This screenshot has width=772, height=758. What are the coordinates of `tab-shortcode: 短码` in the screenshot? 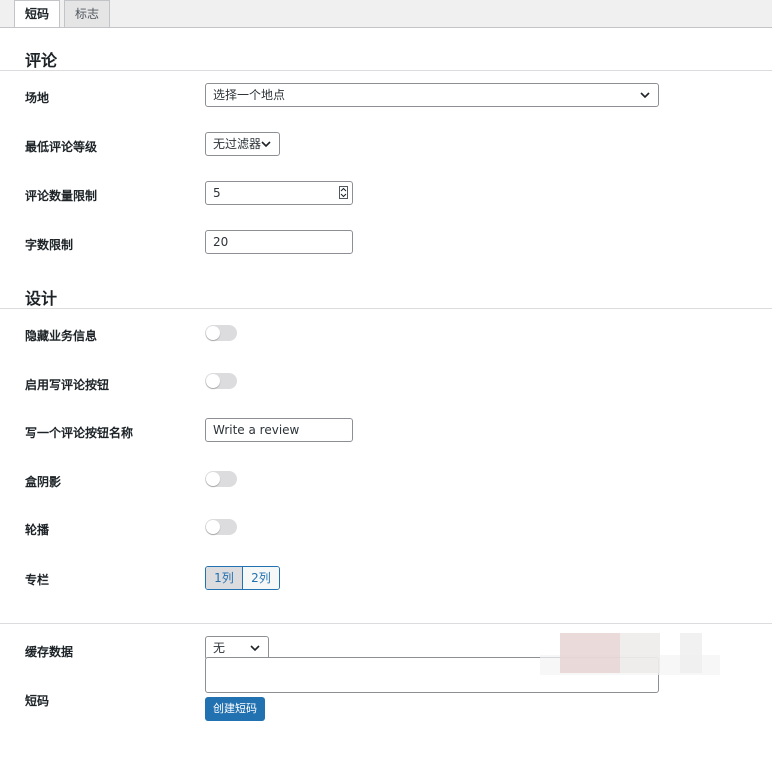 It's located at (37, 14).